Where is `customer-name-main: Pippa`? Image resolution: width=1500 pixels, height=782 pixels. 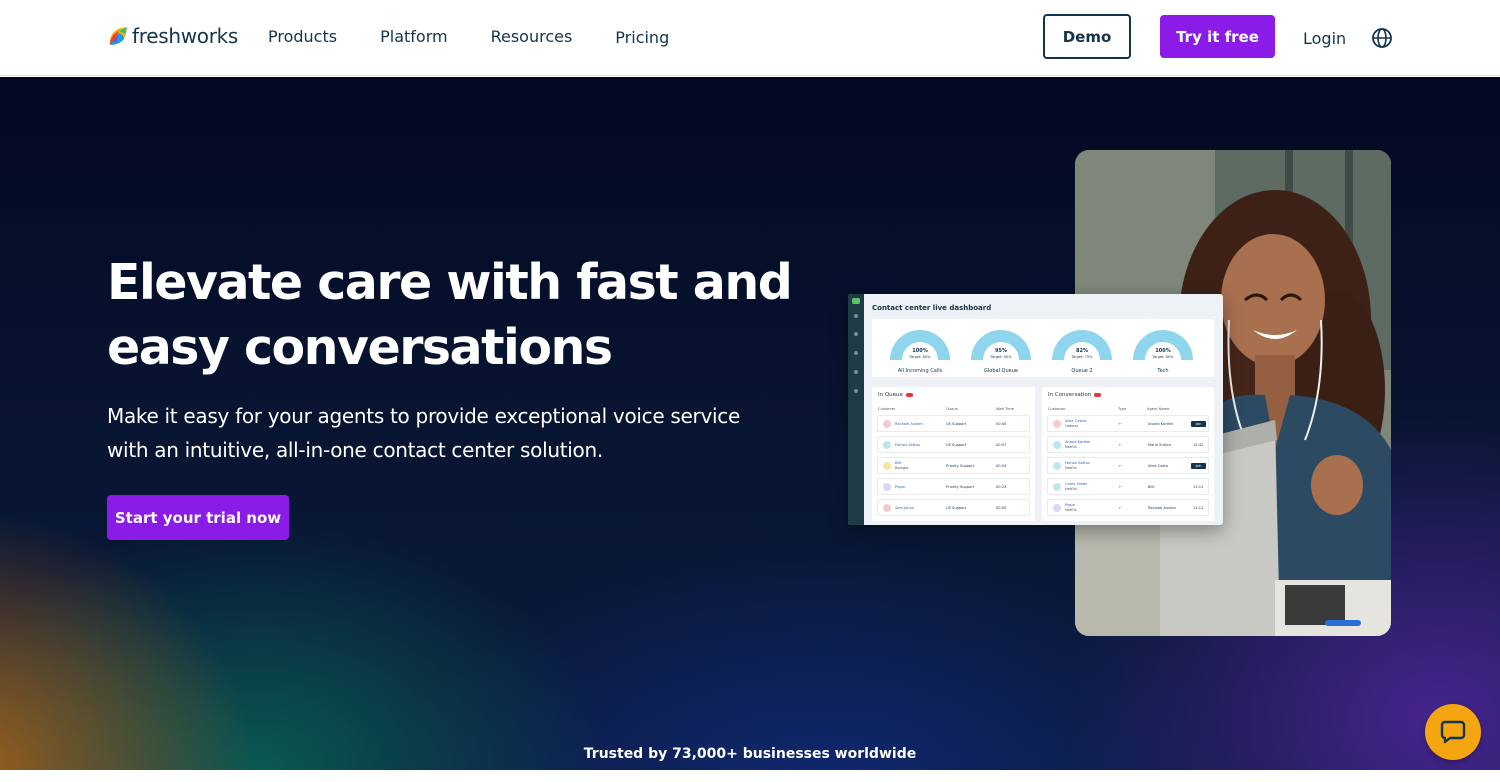
customer-name-main: Pippa is located at coordinates (1070, 505).